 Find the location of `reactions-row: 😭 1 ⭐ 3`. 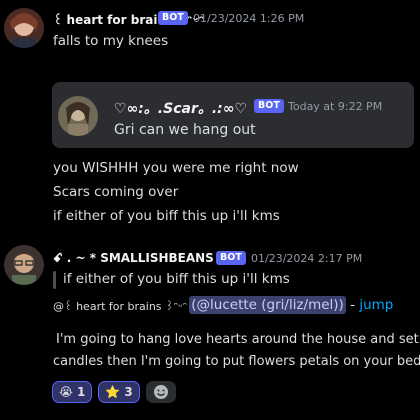

reactions-row: 😭 1 ⭐ 3 is located at coordinates (114, 392).